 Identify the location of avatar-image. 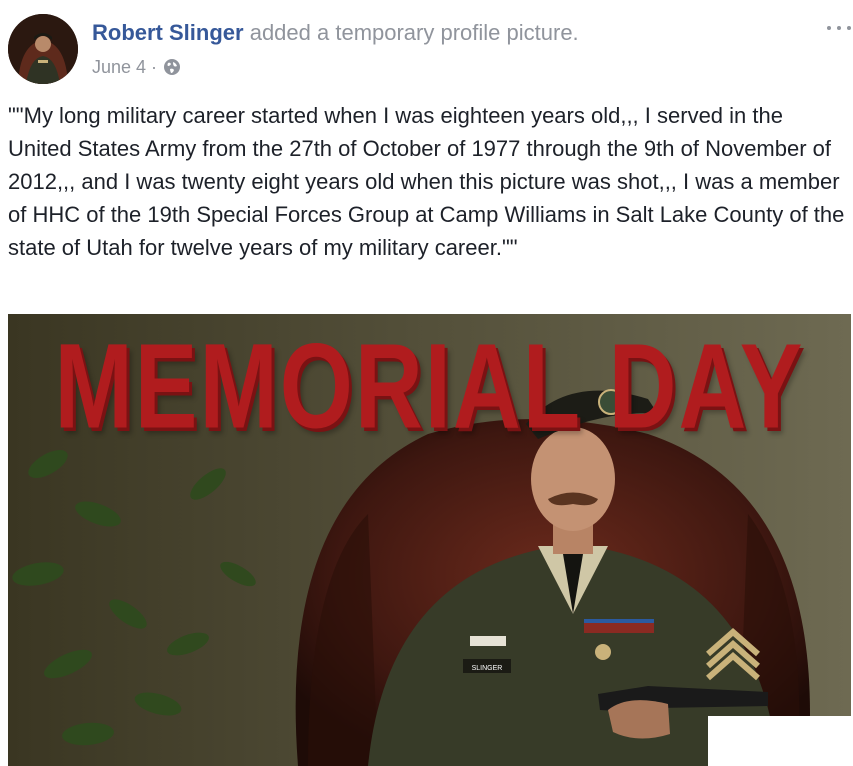
(43, 49).